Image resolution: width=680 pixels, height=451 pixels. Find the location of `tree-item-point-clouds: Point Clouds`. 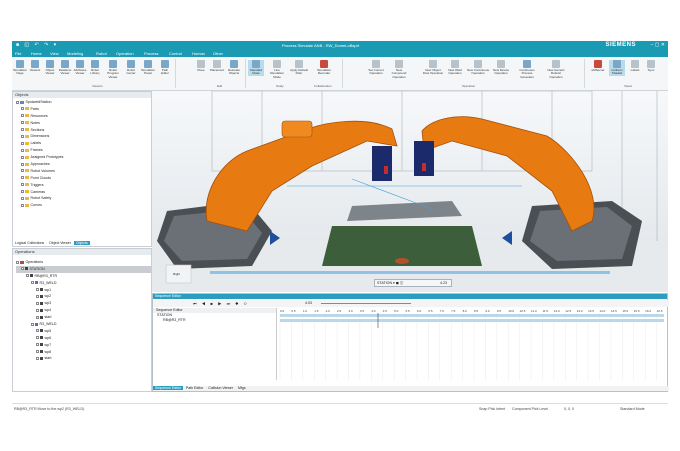

tree-item-point-clouds: Point Clouds is located at coordinates (83, 178).